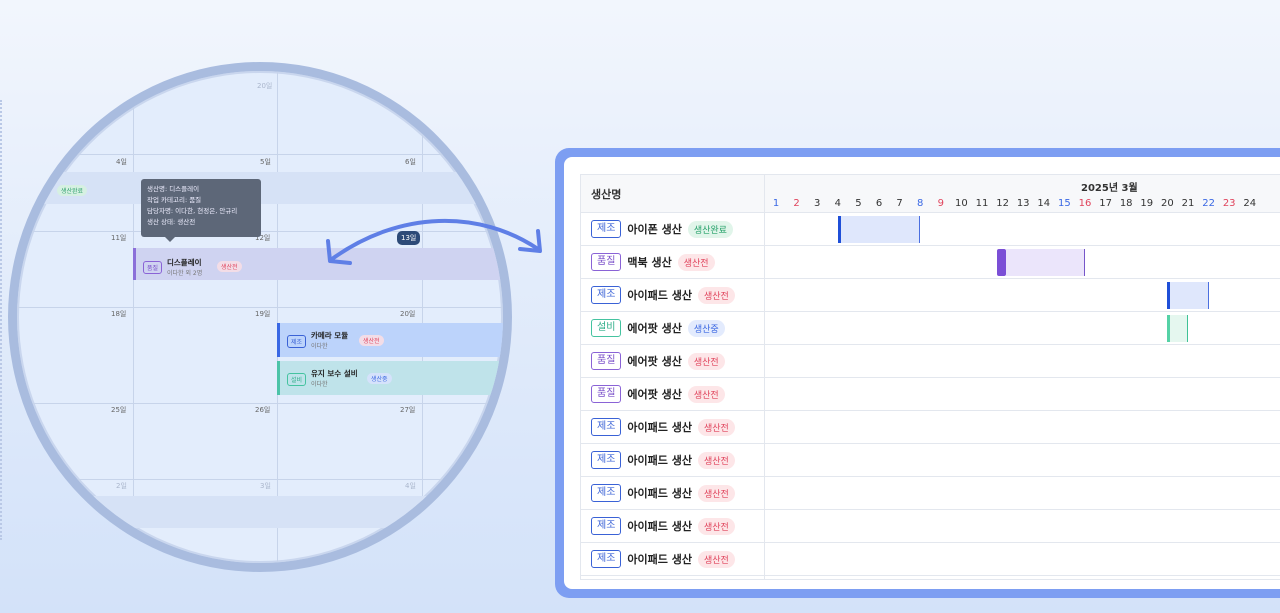 This screenshot has width=1280, height=613. Describe the element at coordinates (72, 190) in the screenshot. I see `status-badge: 생산완료` at that location.